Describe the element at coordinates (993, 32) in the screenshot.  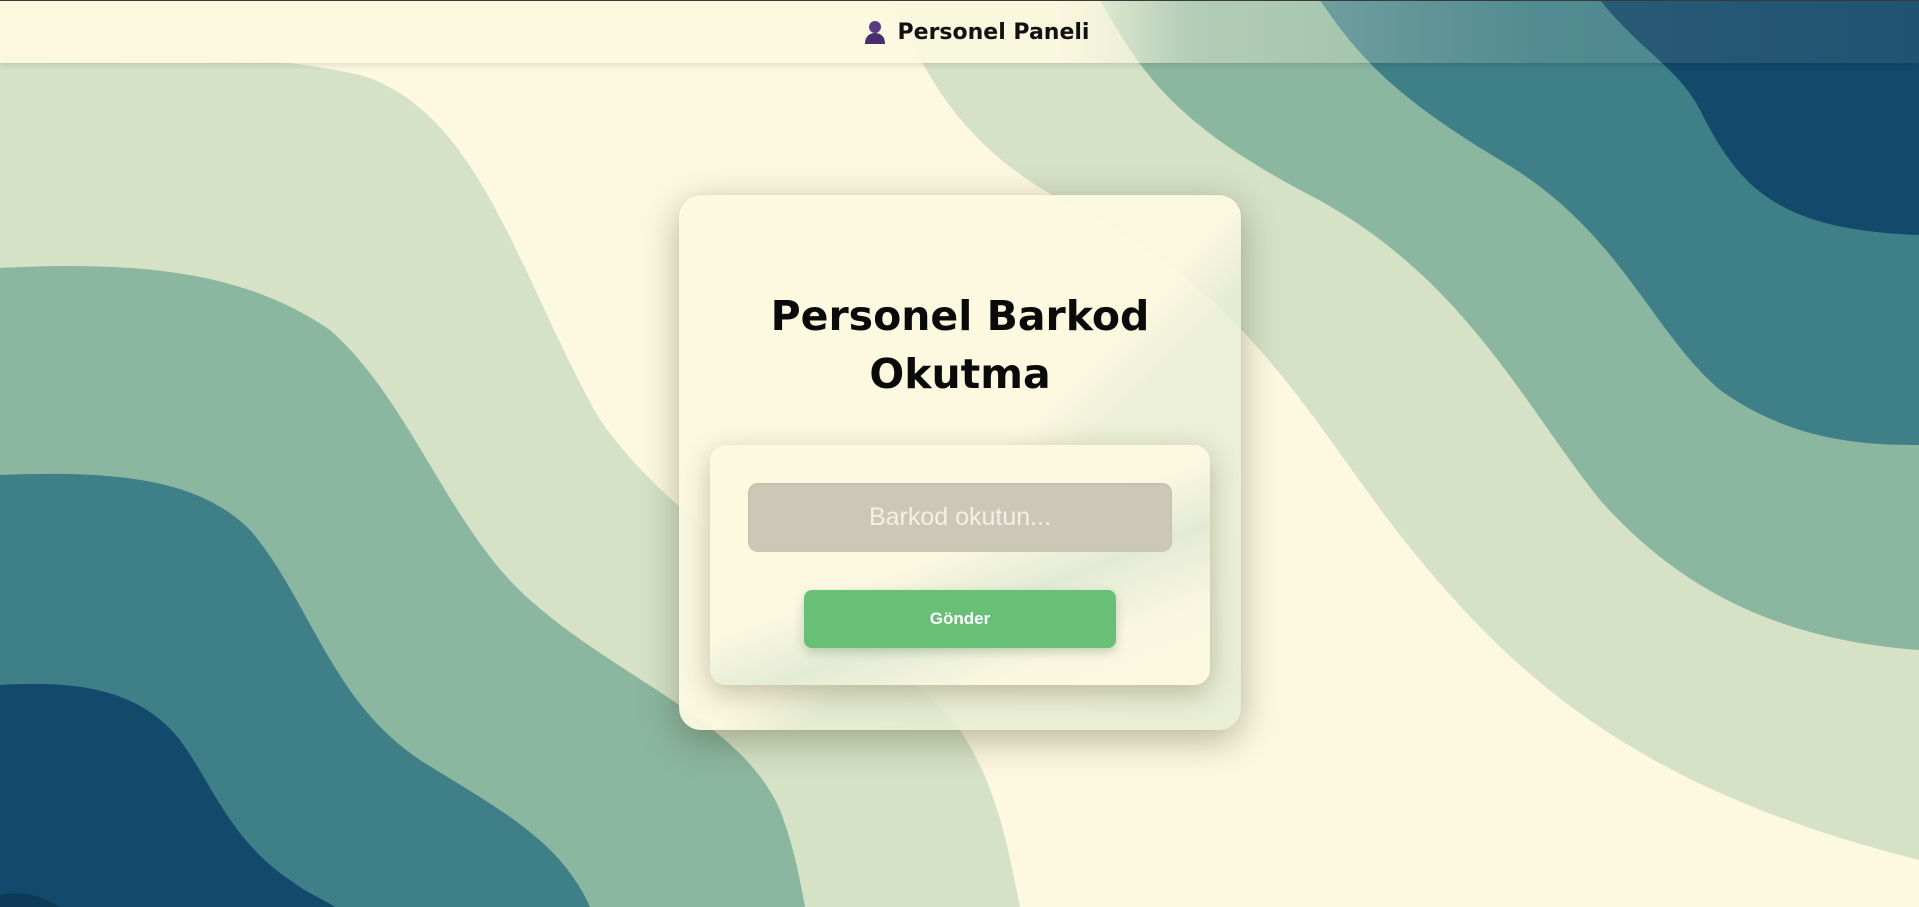
I see `panel-title: Personel Paneli` at that location.